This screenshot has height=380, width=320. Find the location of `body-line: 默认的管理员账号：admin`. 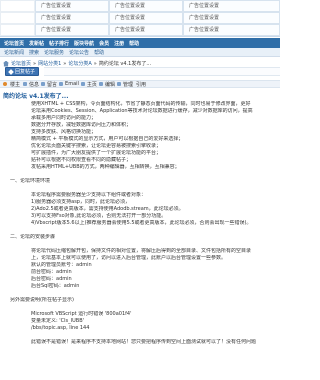

body-line: 默认的管理员账号：admin is located at coordinates (61, 265).